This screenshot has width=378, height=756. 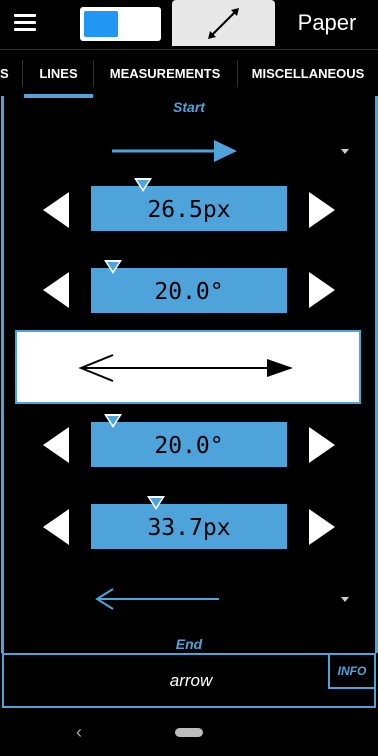 I want to click on line-type-label: arrow, so click(x=191, y=680).